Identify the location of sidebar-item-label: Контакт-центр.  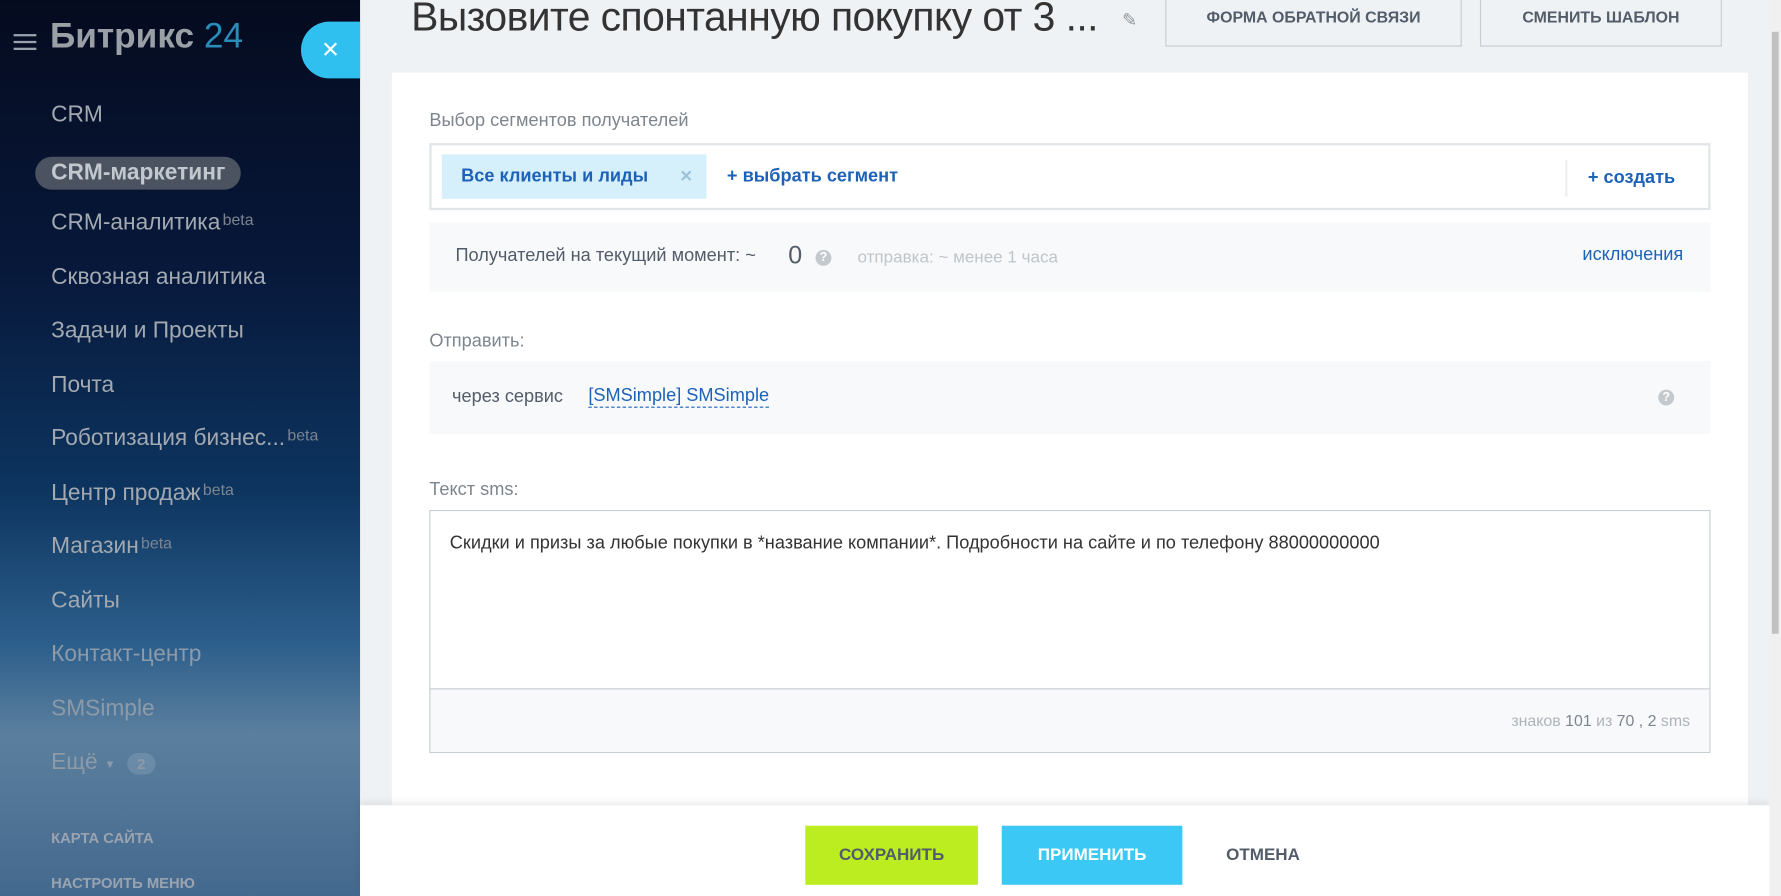
(126, 654).